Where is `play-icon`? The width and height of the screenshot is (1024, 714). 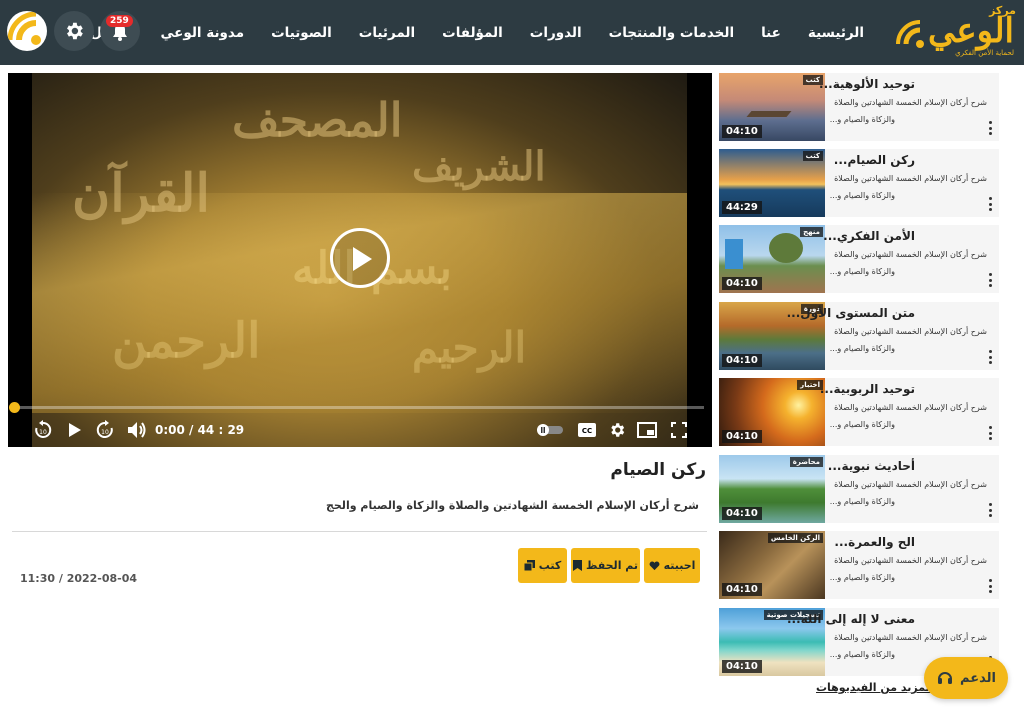
play-icon is located at coordinates (362, 259).